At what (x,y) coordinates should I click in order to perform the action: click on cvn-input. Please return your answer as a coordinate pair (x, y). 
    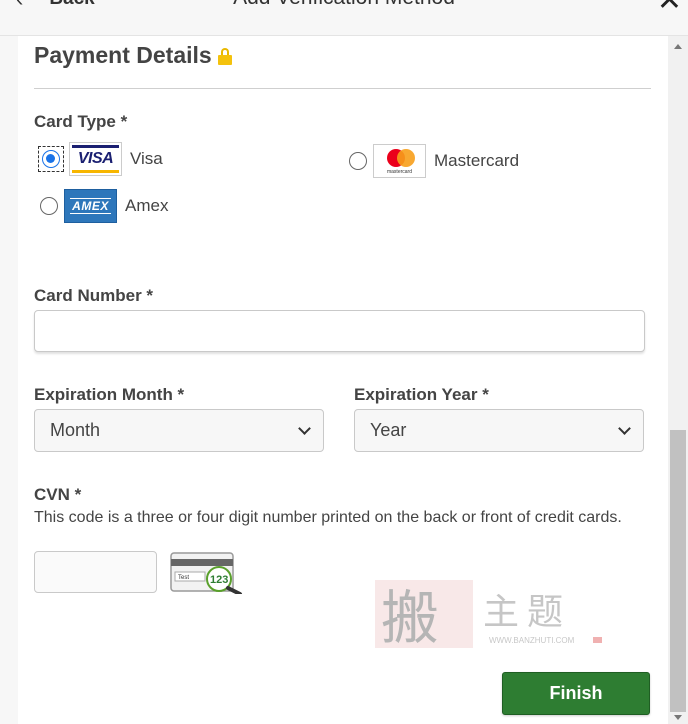
    Looking at the image, I should click on (95, 572).